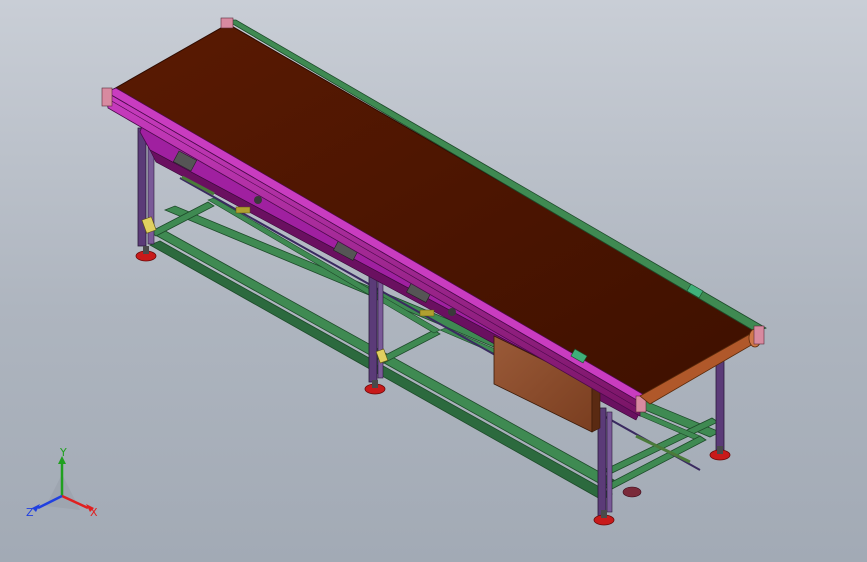 This screenshot has width=867, height=562. Describe the element at coordinates (67, 486) in the screenshot. I see `orientation-triad: Y X Z` at that location.